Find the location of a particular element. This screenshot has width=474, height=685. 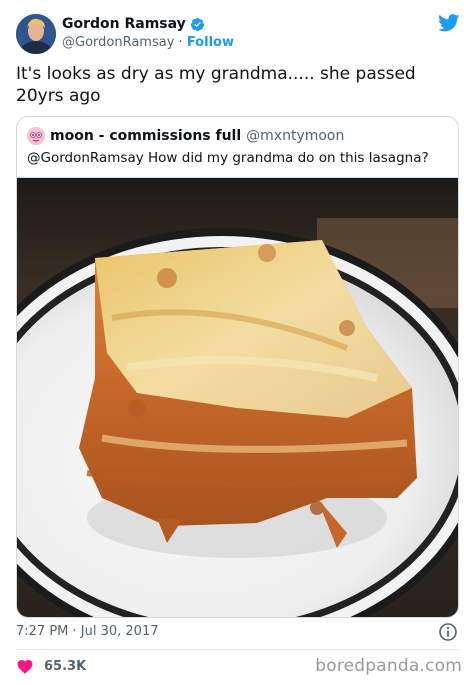

tweet-header: Gordon Ramsay @GordonRamsay · Follow is located at coordinates (239, 34).